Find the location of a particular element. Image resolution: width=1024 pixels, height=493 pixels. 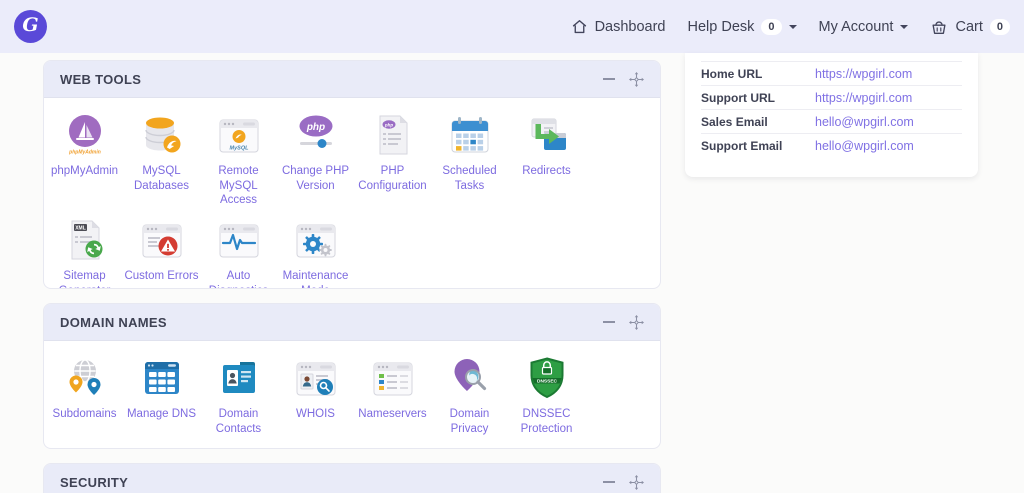

transfer-away-icon is located at coordinates (85, 446).